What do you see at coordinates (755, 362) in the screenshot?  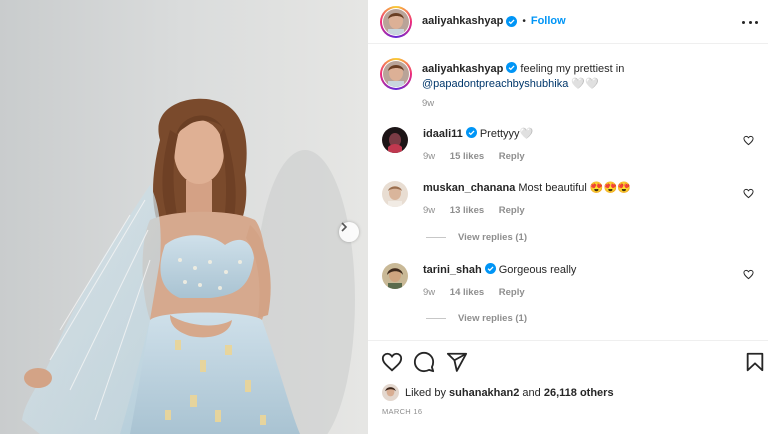 I see `bookmark-icon` at bounding box center [755, 362].